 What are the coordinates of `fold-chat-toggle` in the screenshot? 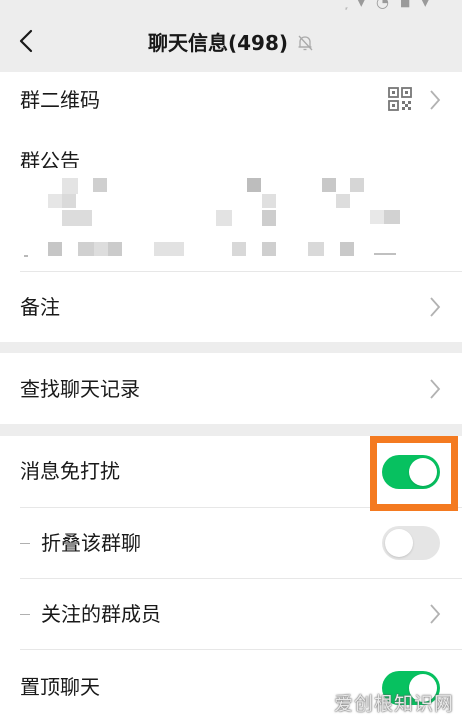 It's located at (411, 543).